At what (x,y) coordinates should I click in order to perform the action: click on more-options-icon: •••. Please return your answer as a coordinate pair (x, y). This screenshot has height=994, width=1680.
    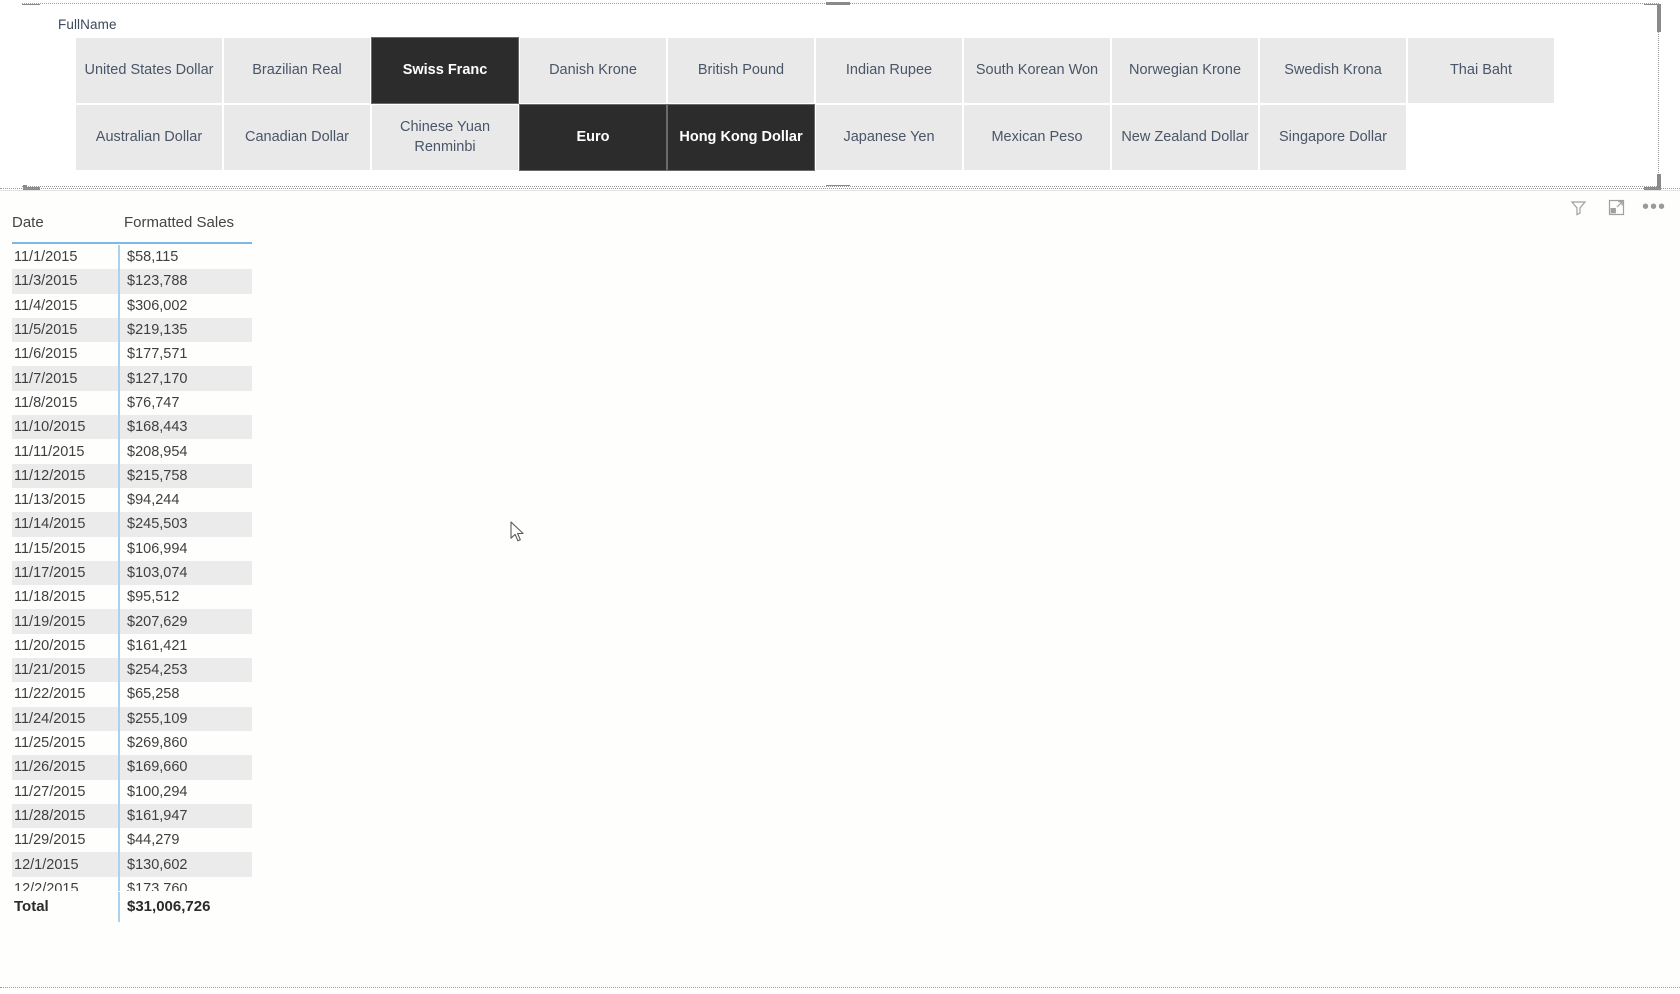
    Looking at the image, I should click on (1654, 207).